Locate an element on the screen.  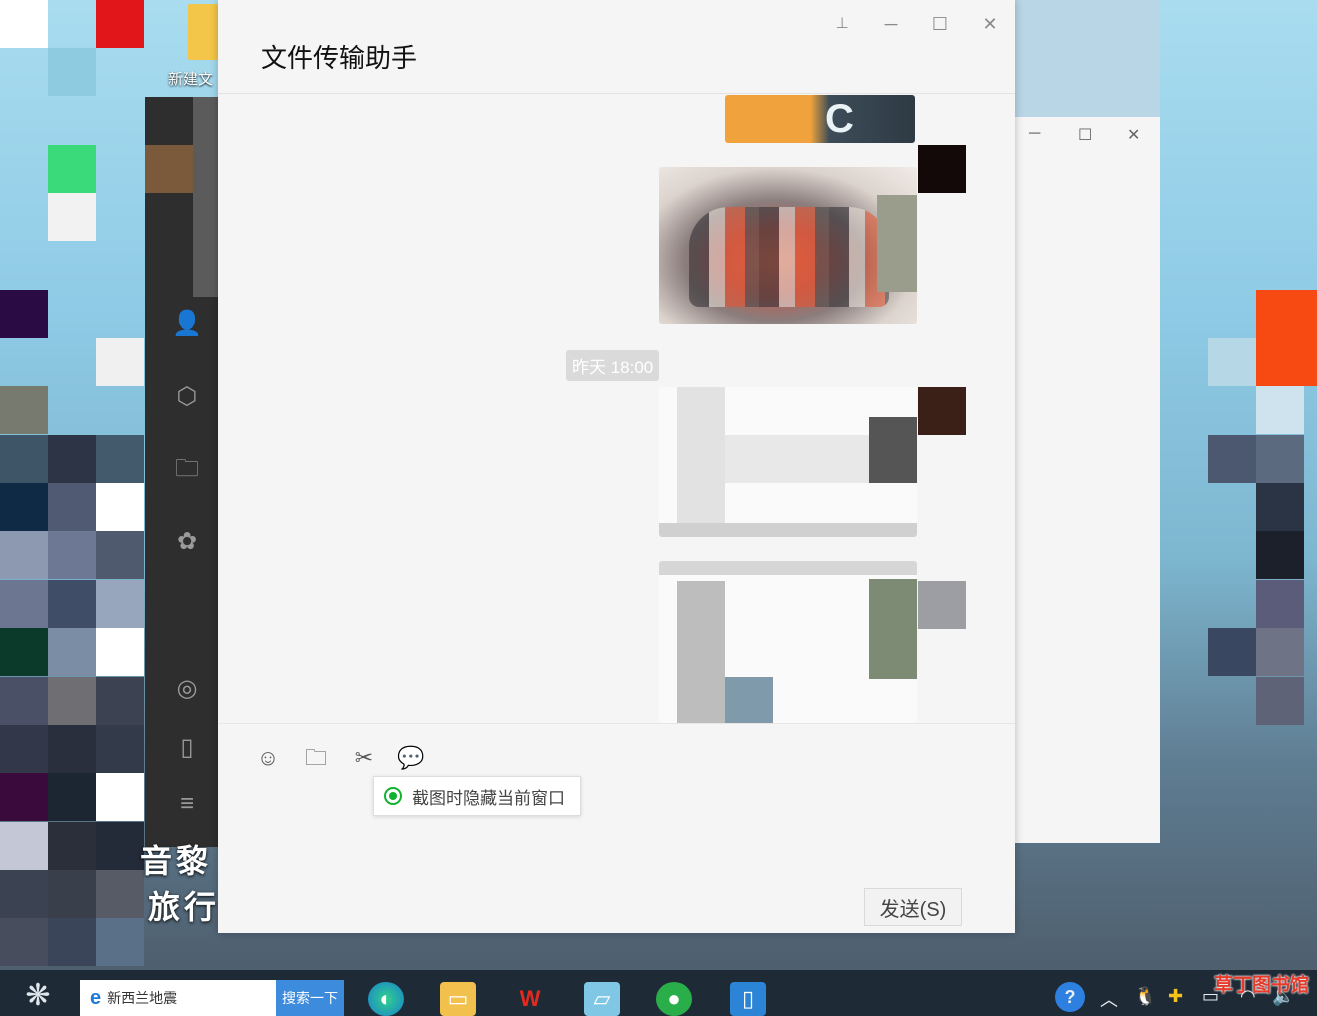
taskbar: ❋ e 新西兰地震 搜索一下 ◐ ▭ W ▱ ● ▯ ? ︿ 🐧 ✚ ▭ ◠ 🔈 is located at coordinates (658, 993).